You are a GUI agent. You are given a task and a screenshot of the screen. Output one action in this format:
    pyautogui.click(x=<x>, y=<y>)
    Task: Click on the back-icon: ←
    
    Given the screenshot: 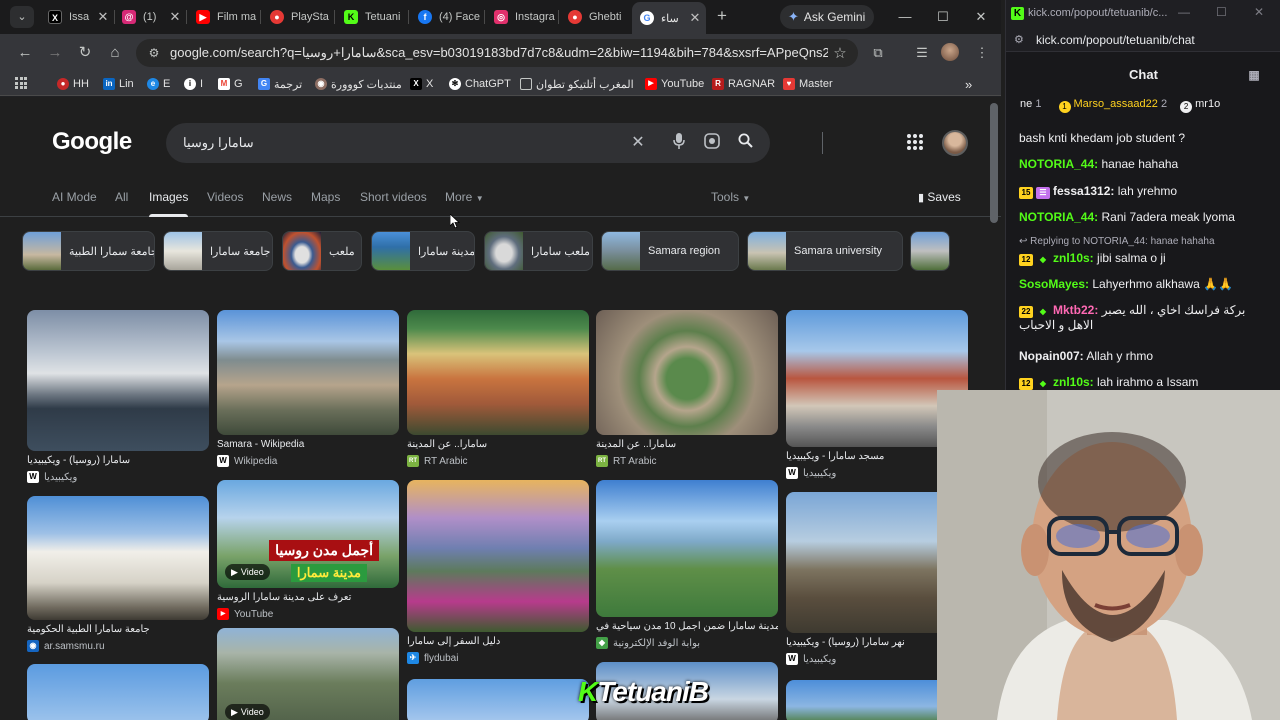 What is the action you would take?
    pyautogui.click(x=25, y=53)
    